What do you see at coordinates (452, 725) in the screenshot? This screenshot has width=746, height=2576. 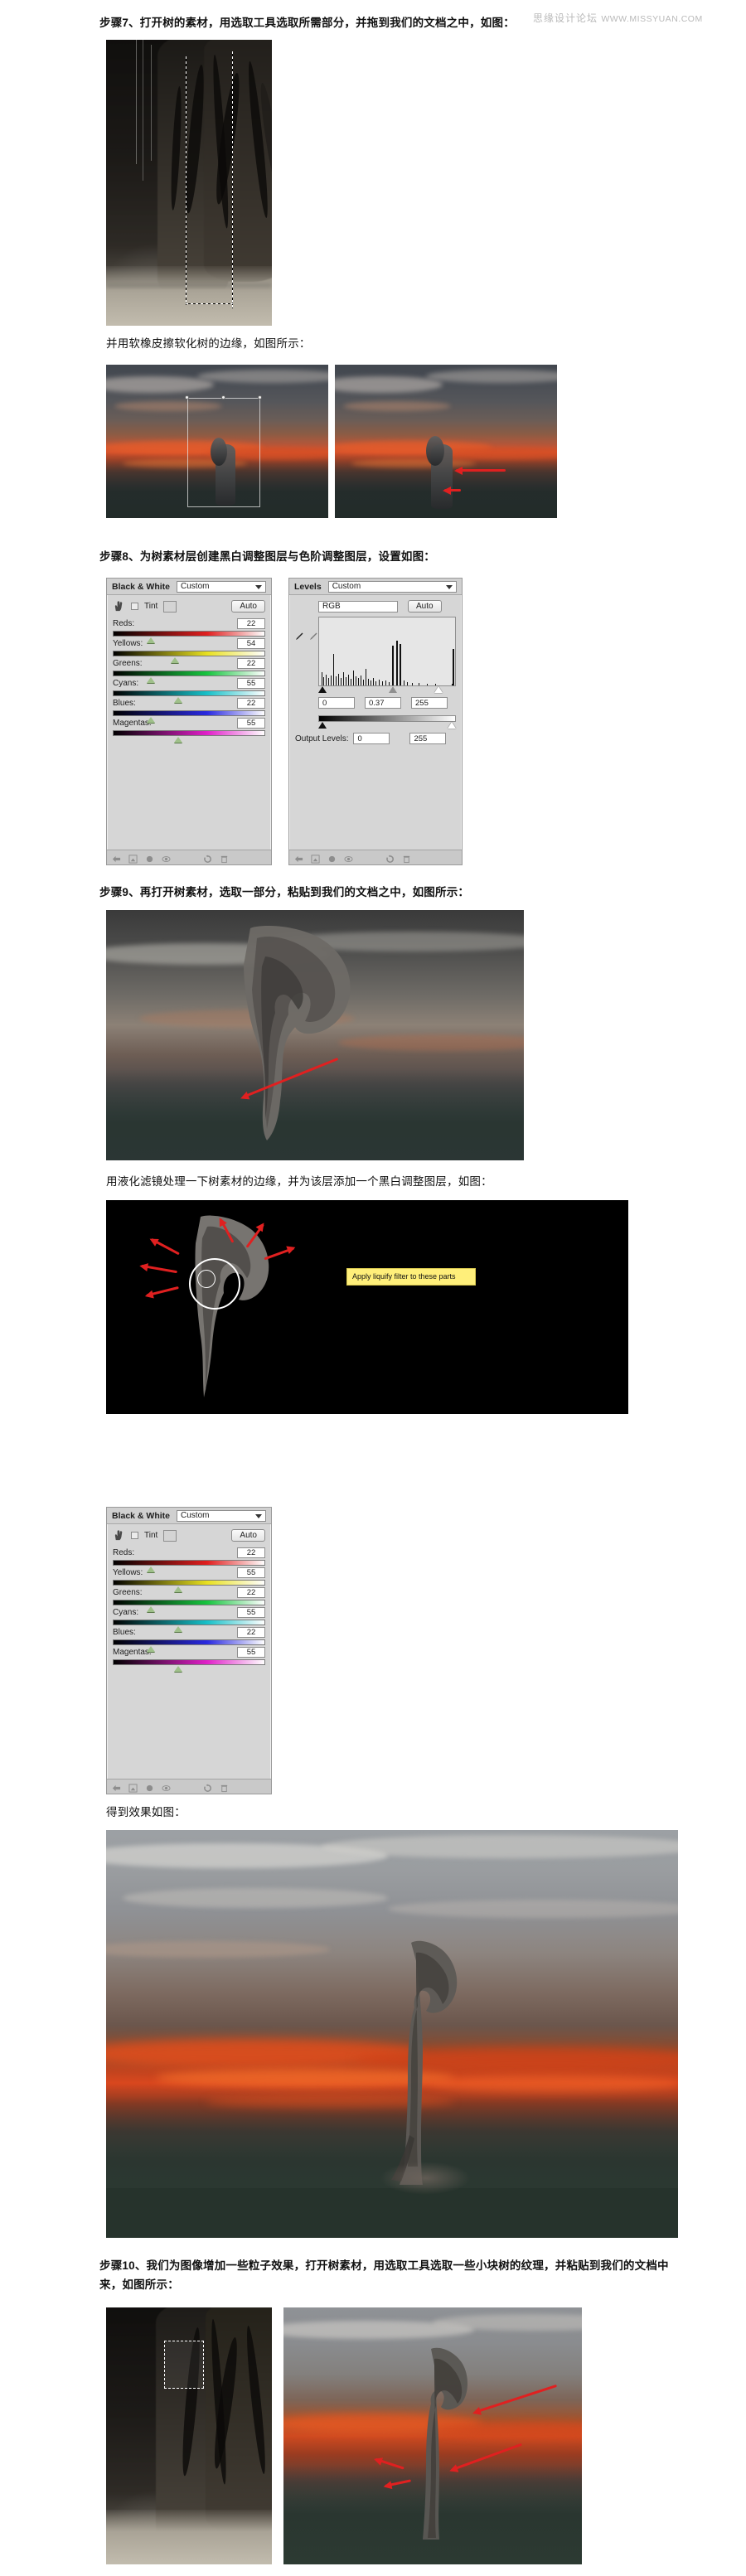 I see `levels-output-white-handle` at bounding box center [452, 725].